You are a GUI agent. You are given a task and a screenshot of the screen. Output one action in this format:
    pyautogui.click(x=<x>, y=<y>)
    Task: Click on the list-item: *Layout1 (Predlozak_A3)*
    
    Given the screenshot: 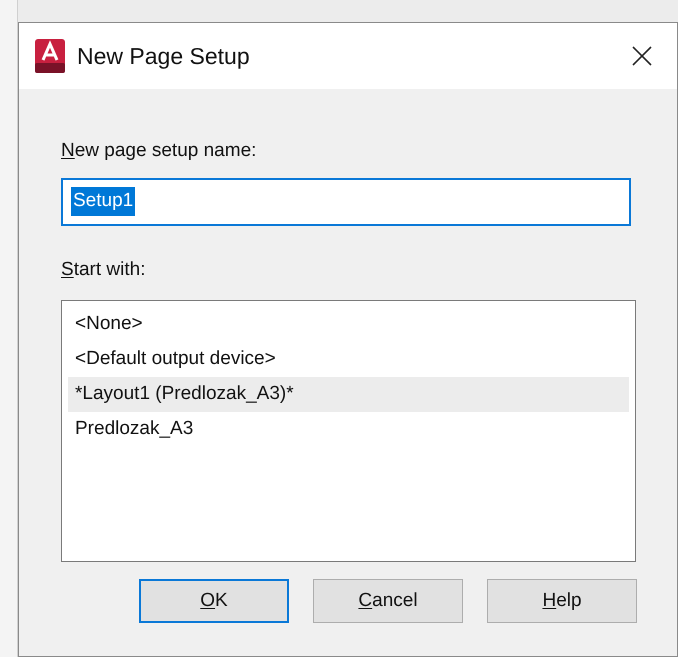 What is the action you would take?
    pyautogui.click(x=348, y=394)
    